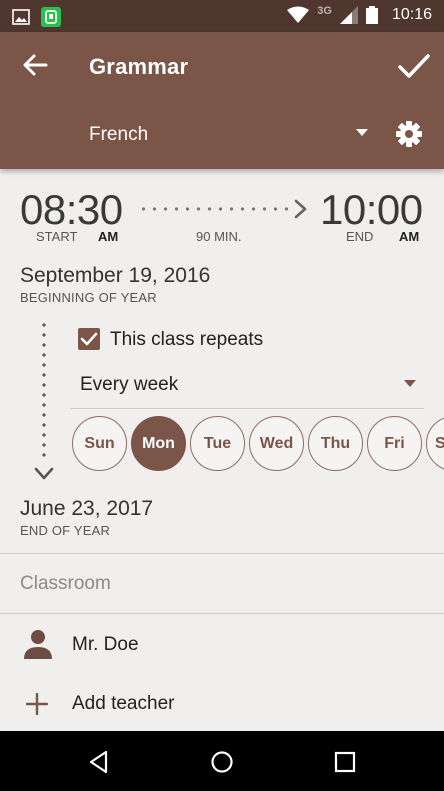  What do you see at coordinates (360, 236) in the screenshot?
I see `end-label: END` at bounding box center [360, 236].